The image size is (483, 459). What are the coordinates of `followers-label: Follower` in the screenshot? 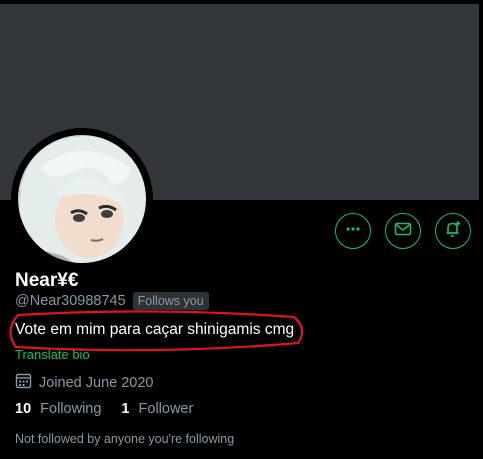 It's located at (166, 409).